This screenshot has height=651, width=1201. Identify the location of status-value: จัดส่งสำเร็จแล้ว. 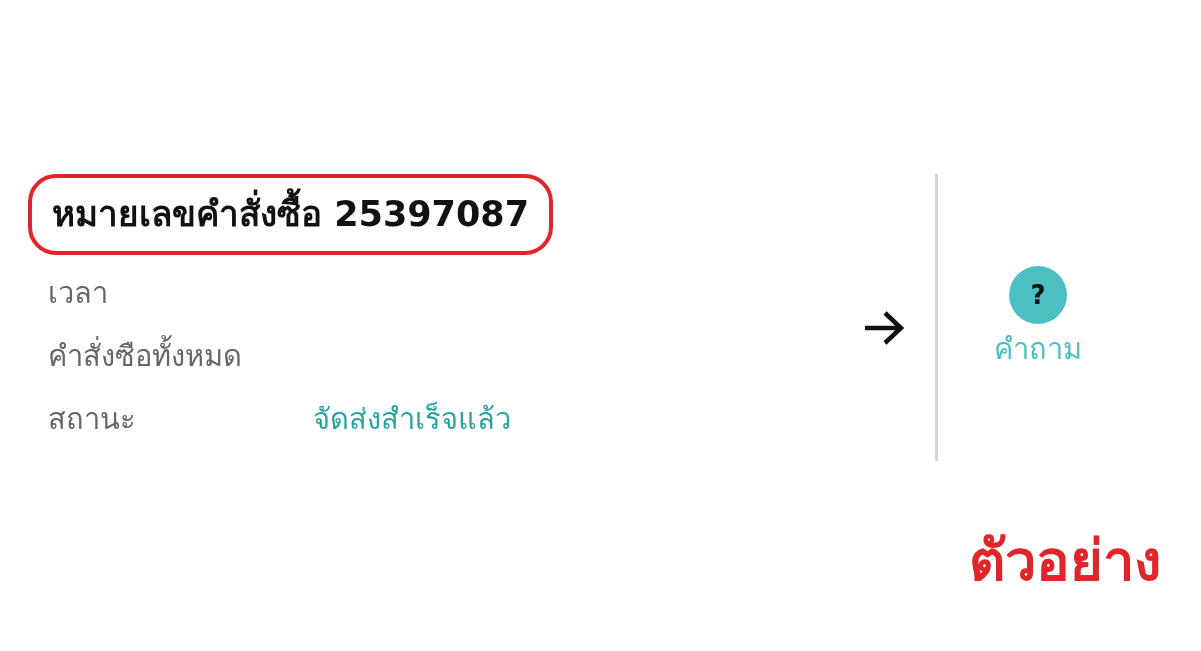
(412, 419).